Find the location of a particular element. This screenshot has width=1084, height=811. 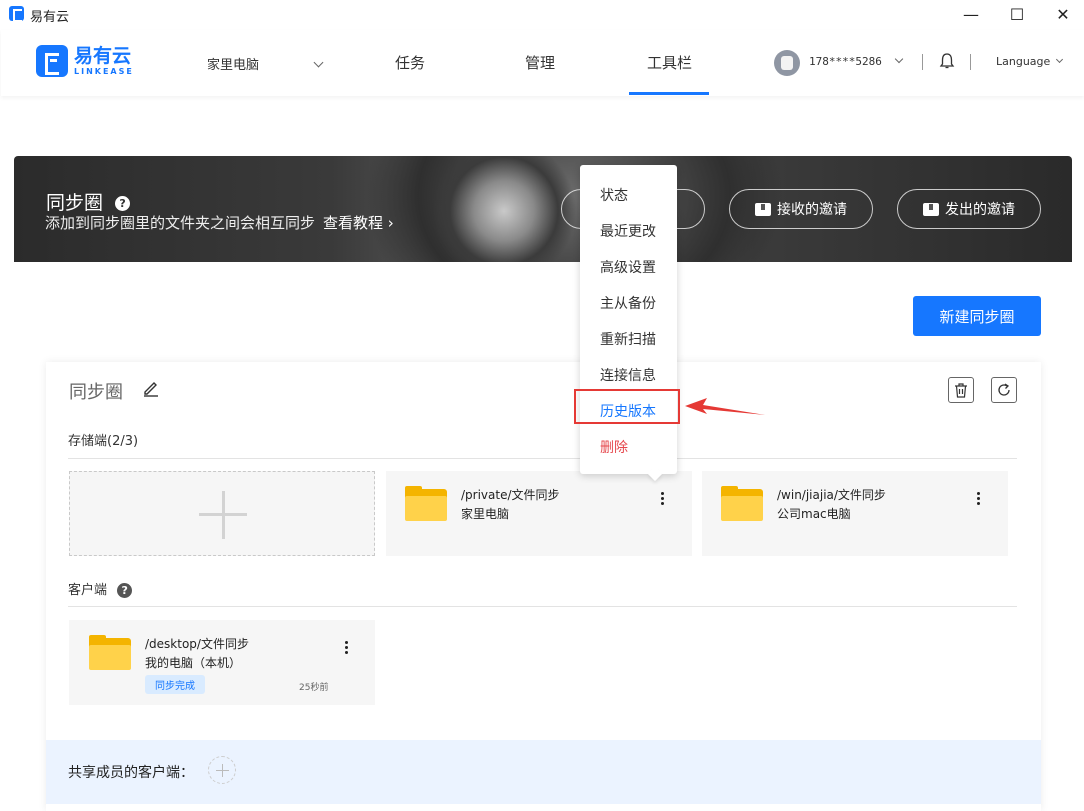

received-invites-label: 接收的邀请 is located at coordinates (812, 210).